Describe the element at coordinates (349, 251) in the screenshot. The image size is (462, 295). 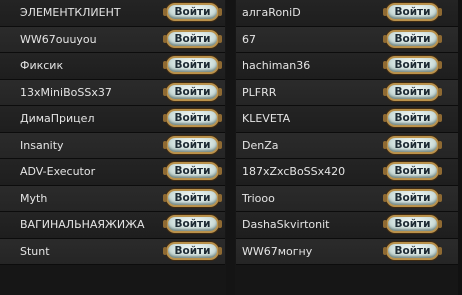
I see `player-row: WW67могну Войти` at that location.